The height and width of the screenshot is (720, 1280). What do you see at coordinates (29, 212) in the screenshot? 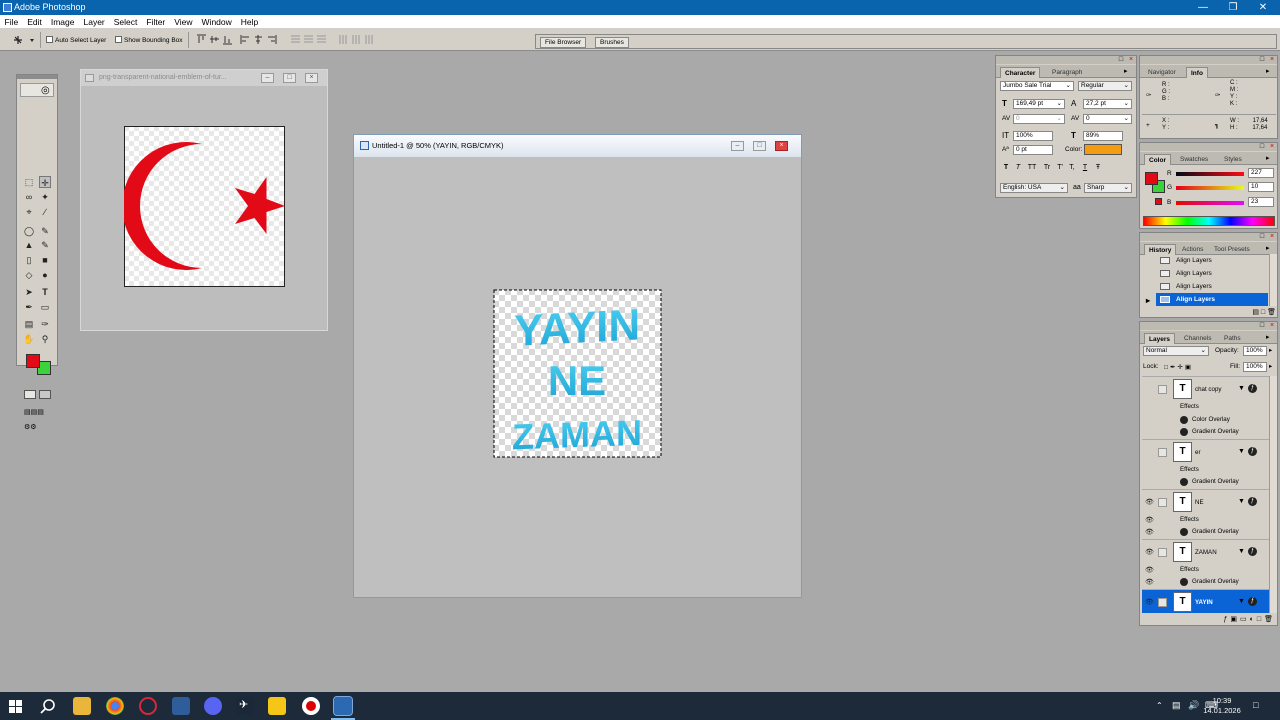
I see `crop-tool-icon: ⌖` at bounding box center [29, 212].